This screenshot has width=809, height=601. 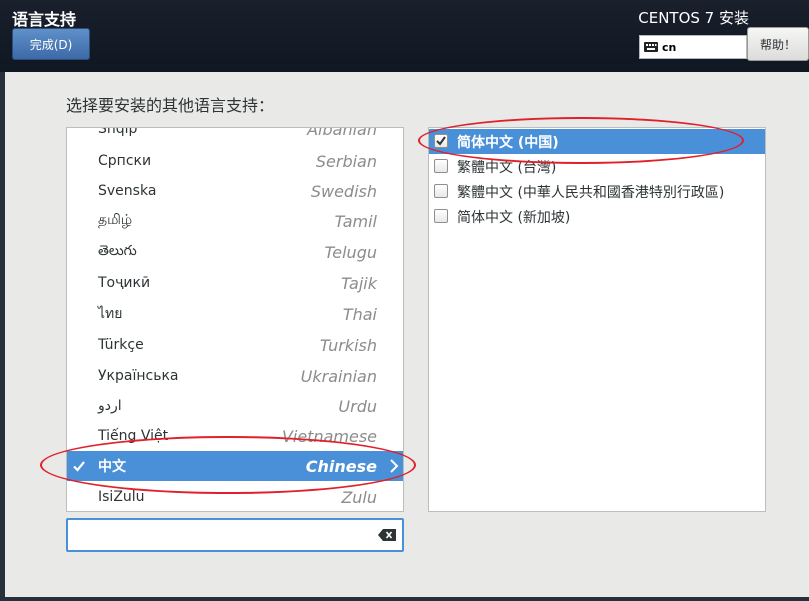 I want to click on language-row: 中文 Chinese, so click(x=235, y=466).